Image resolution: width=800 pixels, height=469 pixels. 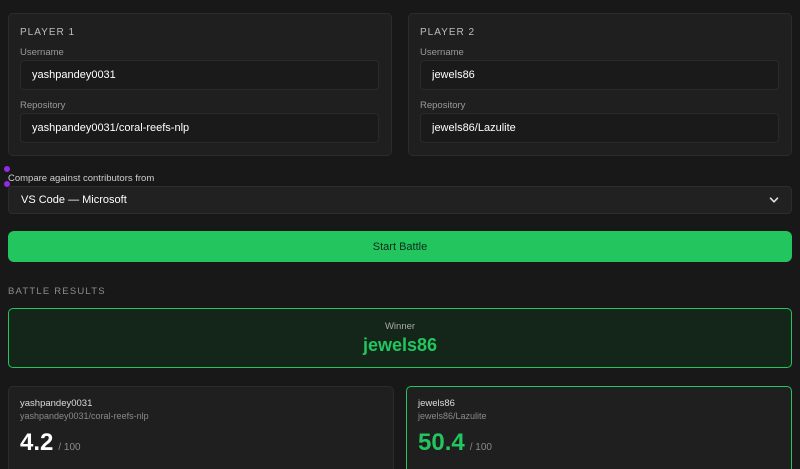 I want to click on battle-results-heading: BATTLE RESULTS, so click(x=57, y=291).